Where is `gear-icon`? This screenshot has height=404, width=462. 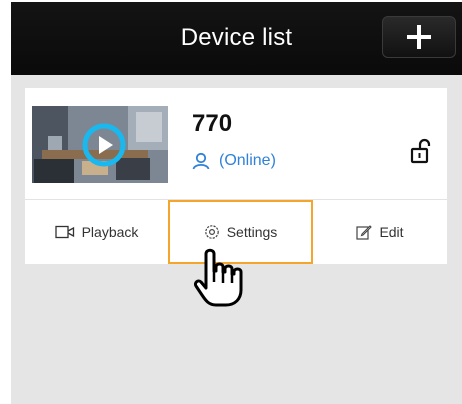 gear-icon is located at coordinates (211, 232).